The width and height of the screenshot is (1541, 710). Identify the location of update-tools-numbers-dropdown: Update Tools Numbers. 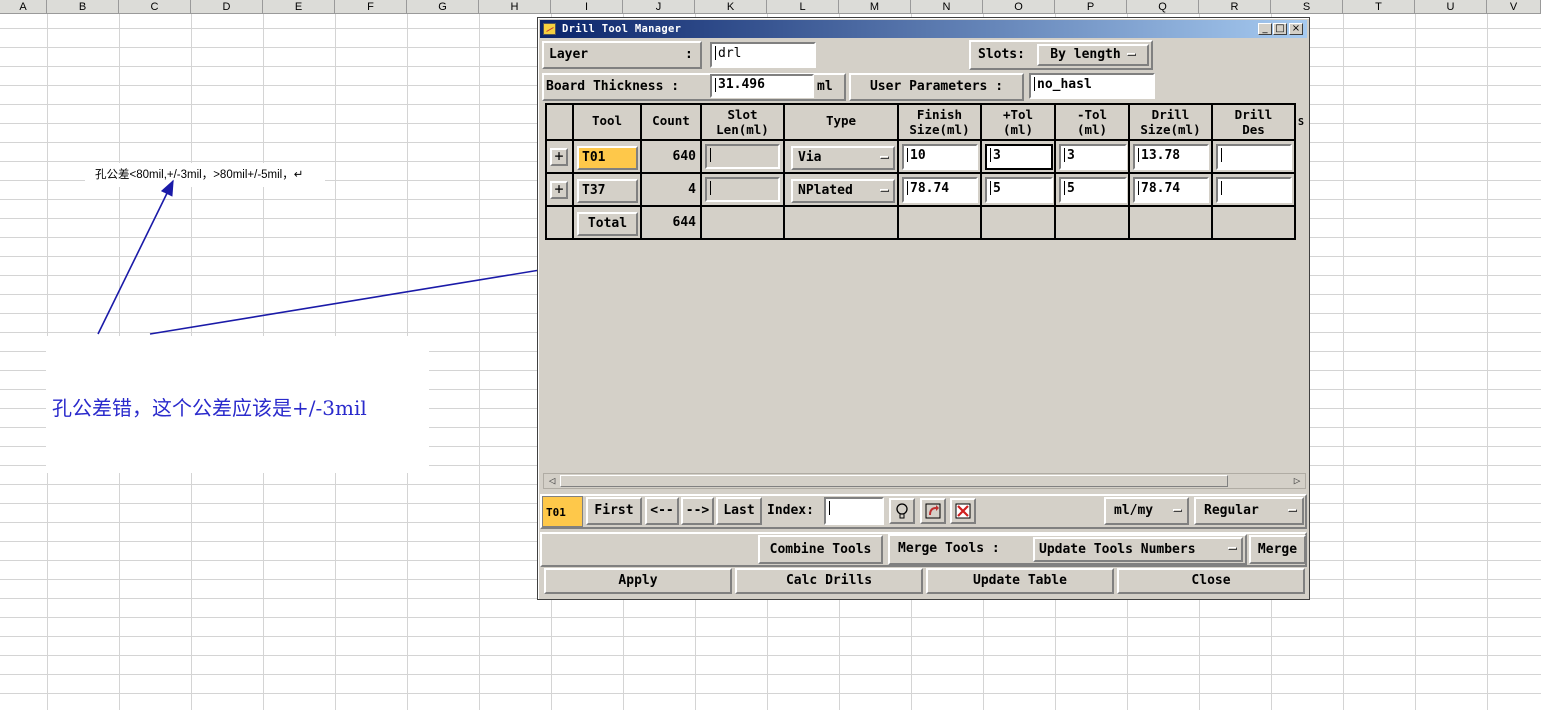
(1138, 549).